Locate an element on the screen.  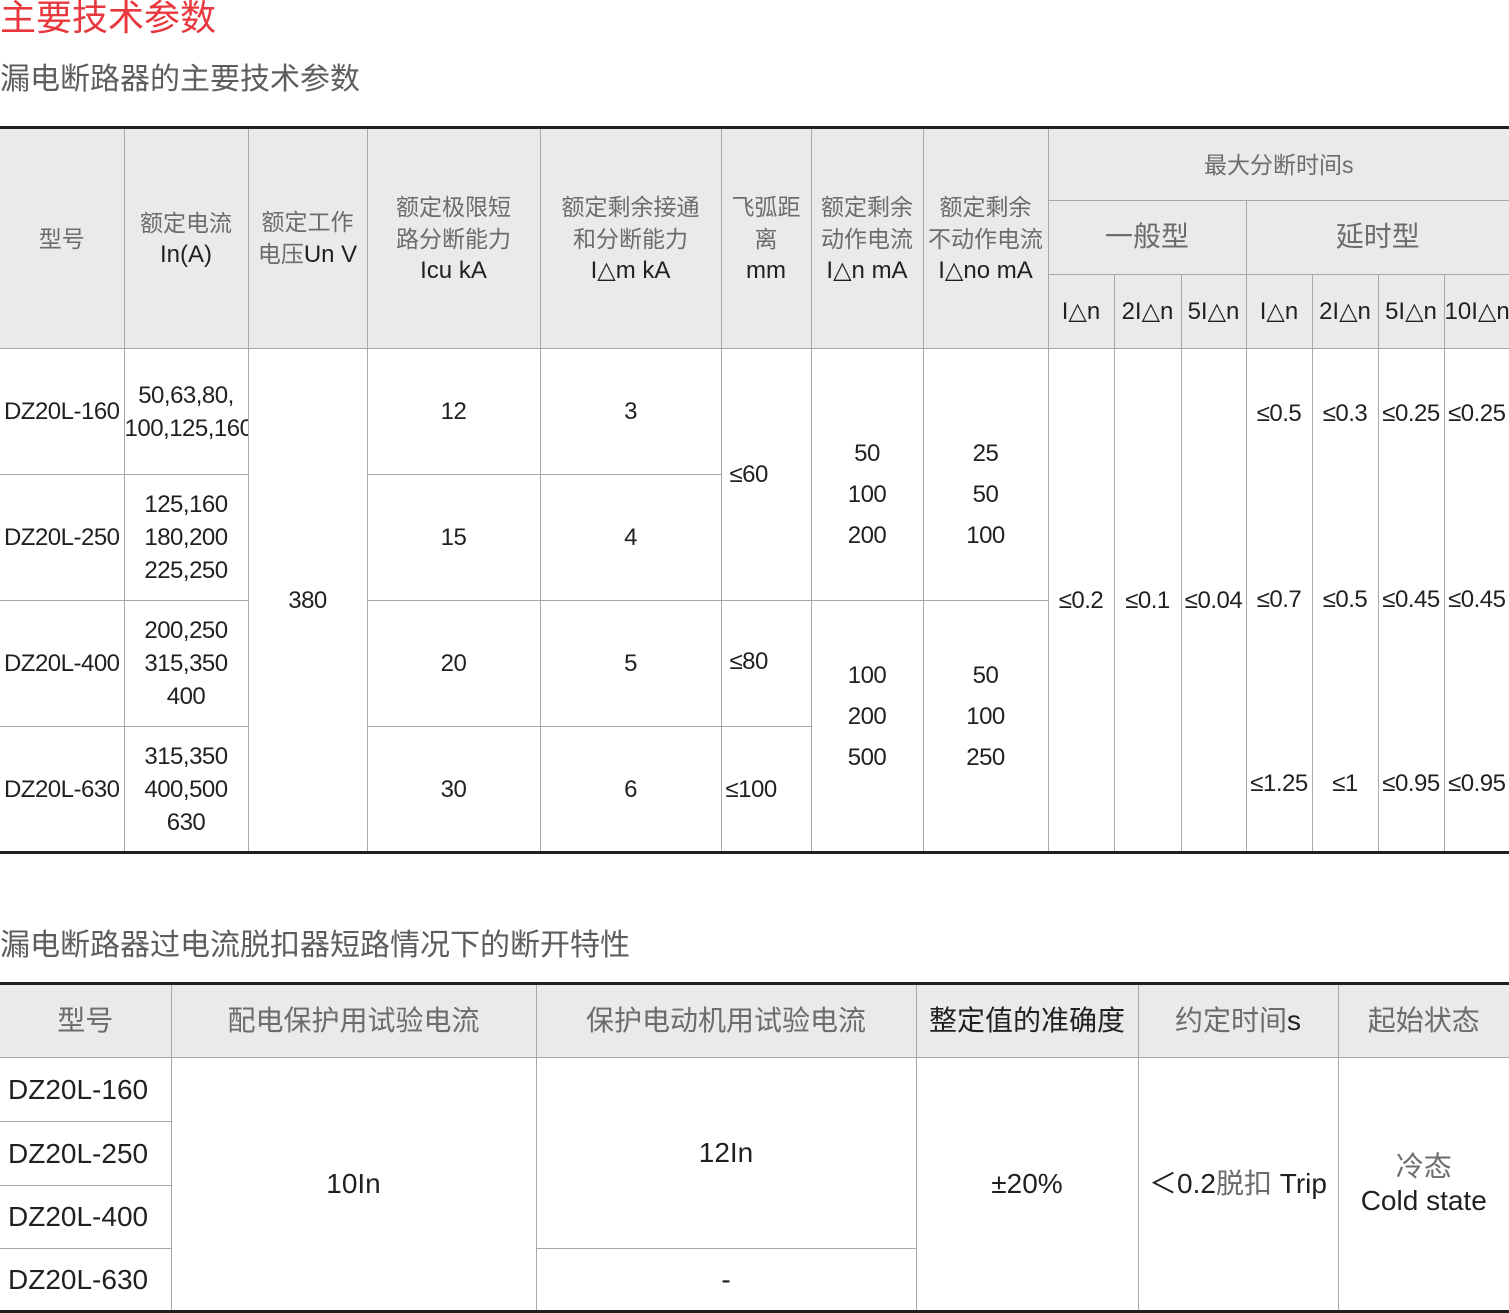
im-cell: 6 is located at coordinates (630, 789).